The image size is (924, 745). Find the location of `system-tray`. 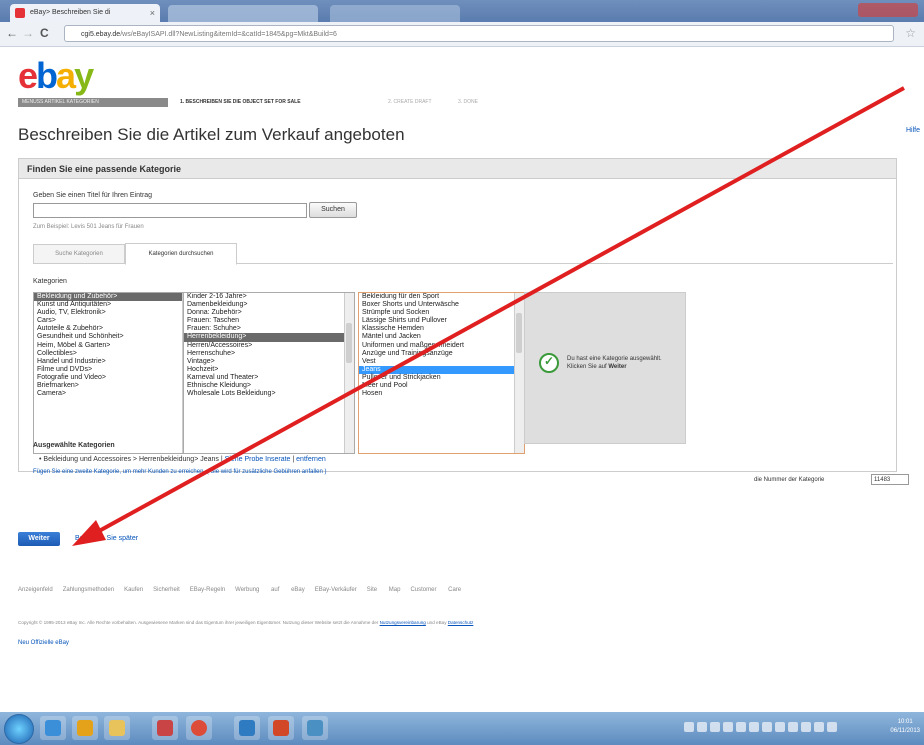

system-tray is located at coordinates (784, 728).